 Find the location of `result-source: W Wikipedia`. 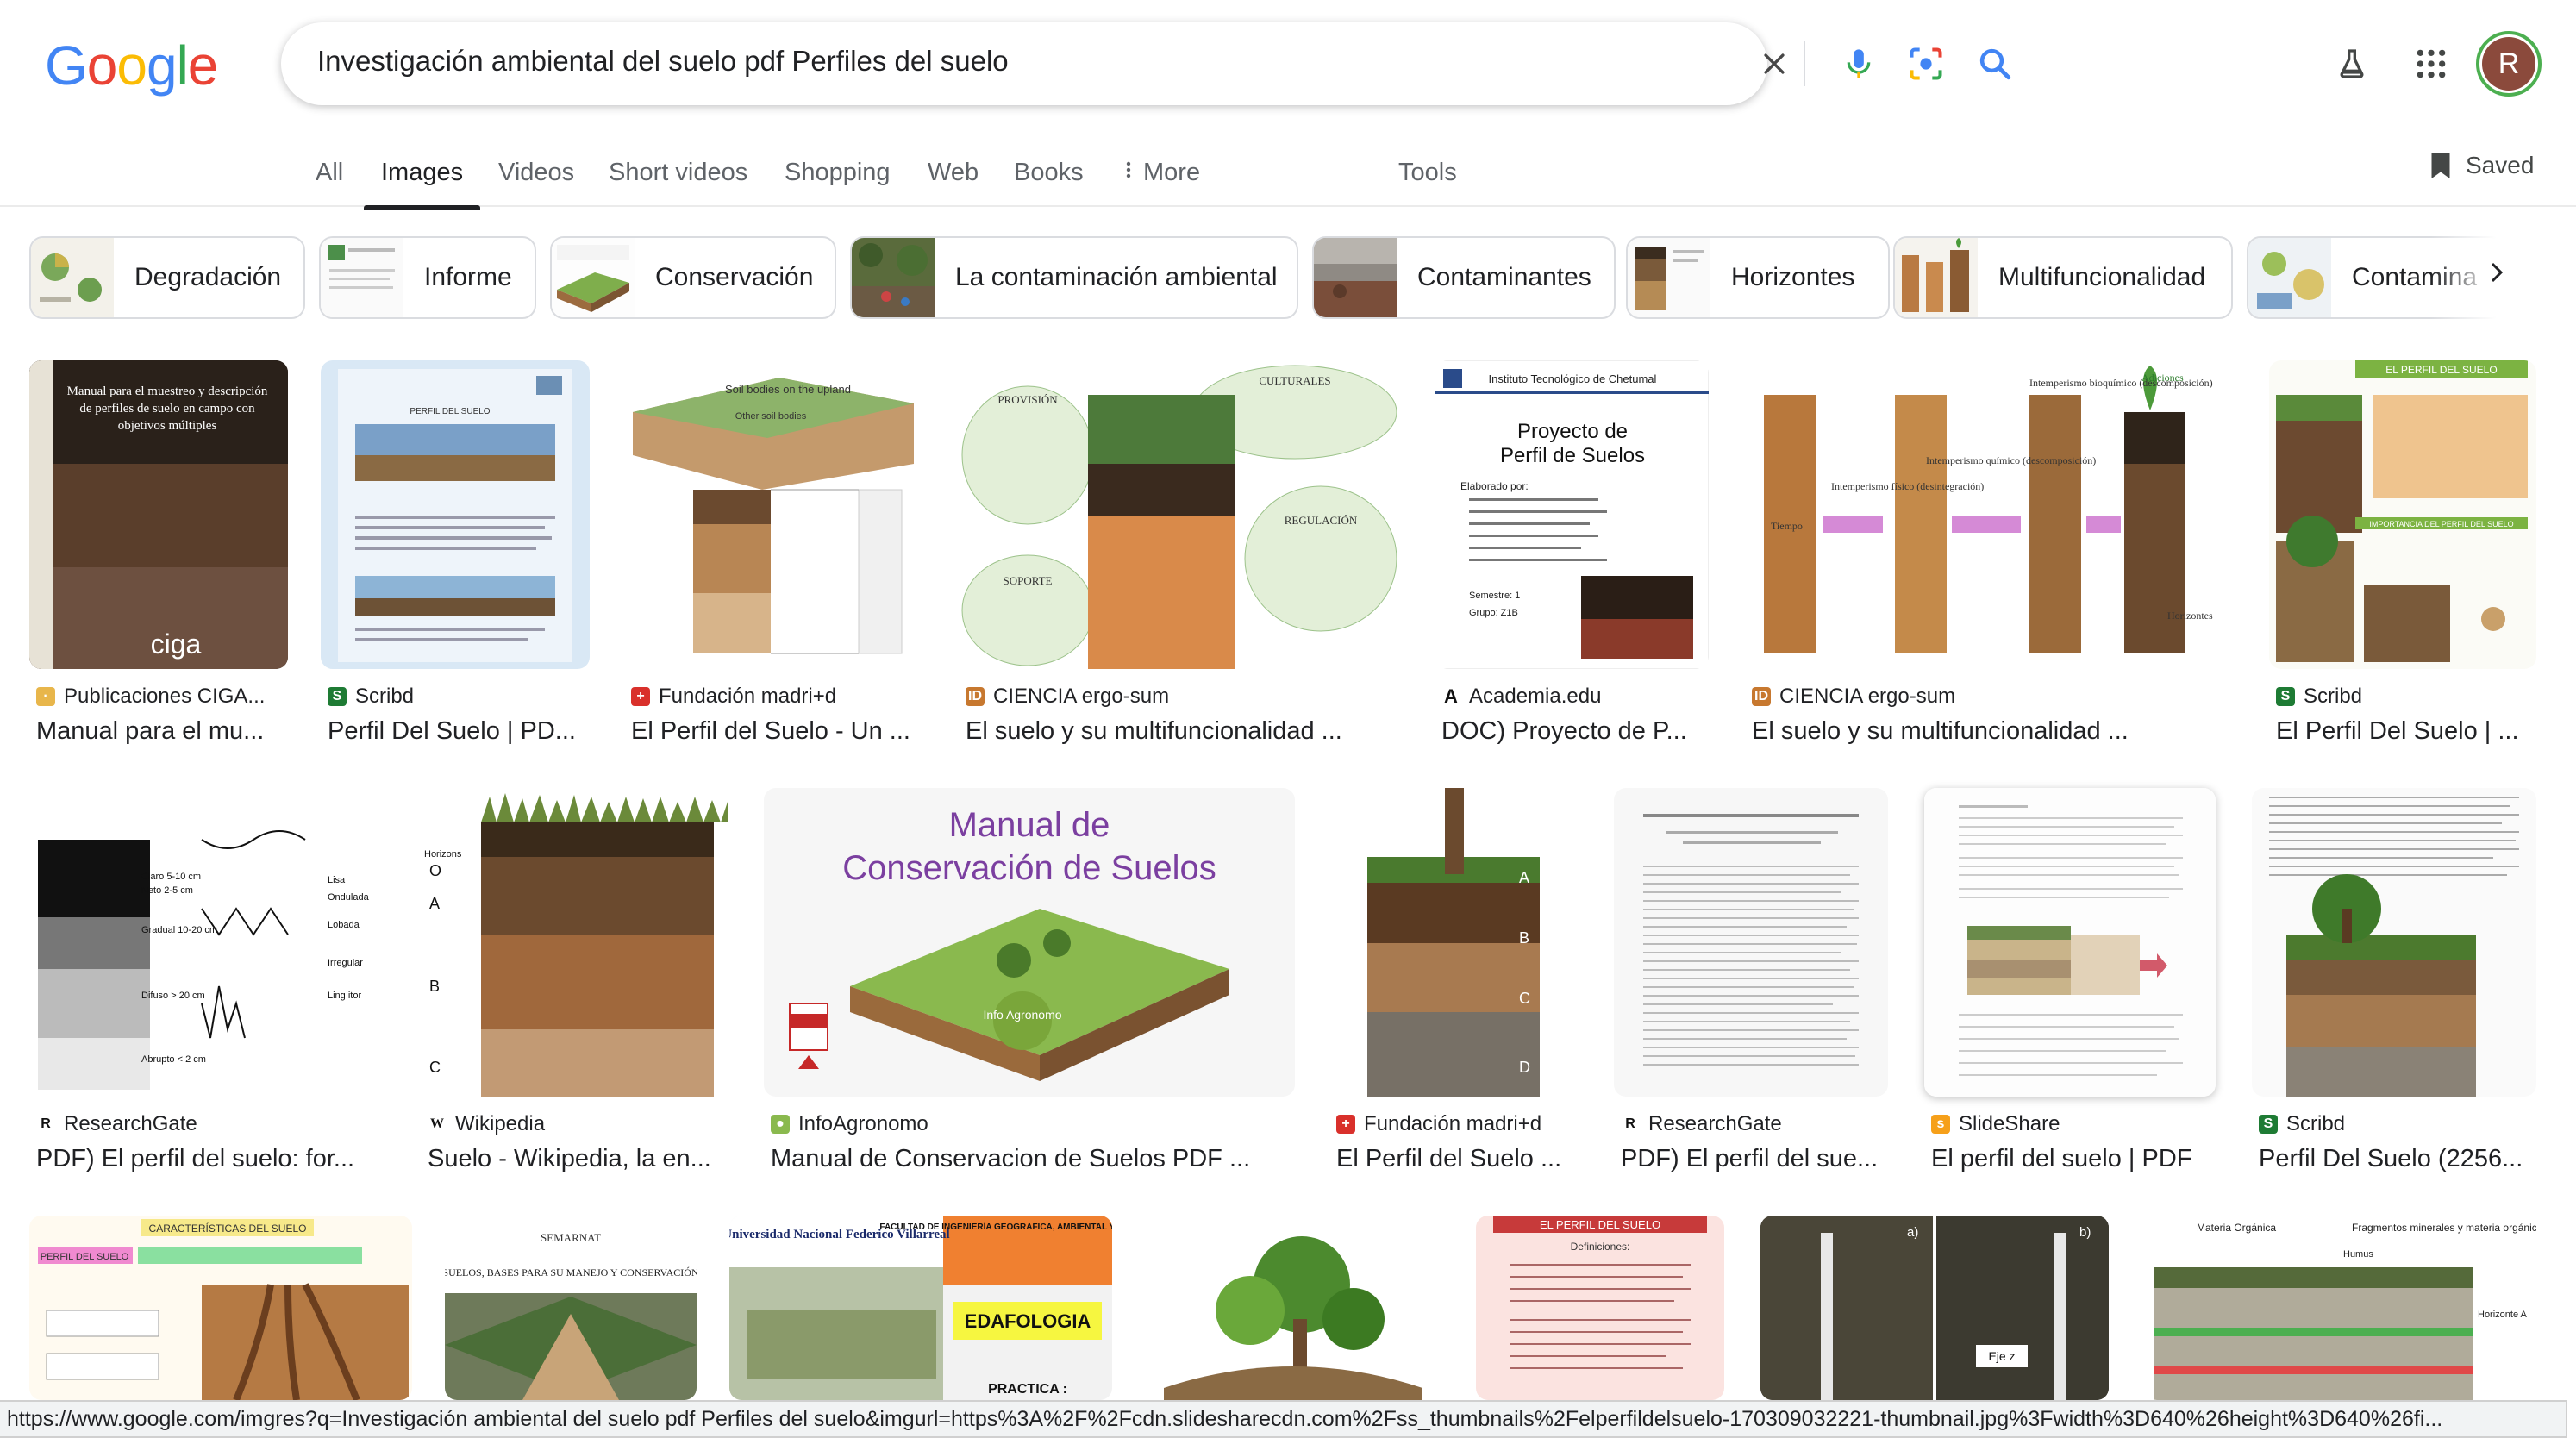

result-source: W Wikipedia is located at coordinates (487, 1124).